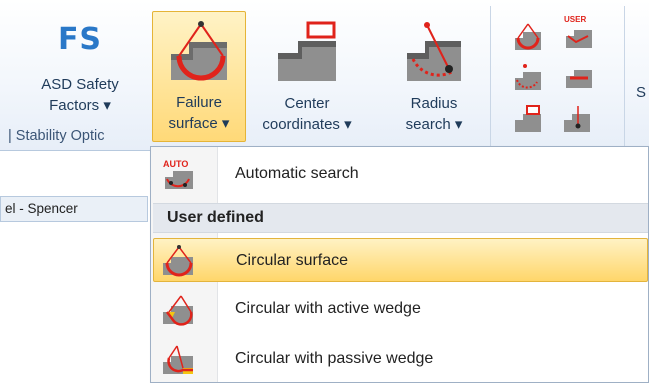 This screenshot has height=383, width=649. Describe the element at coordinates (178, 261) in the screenshot. I see `circular-surface-icon` at that location.